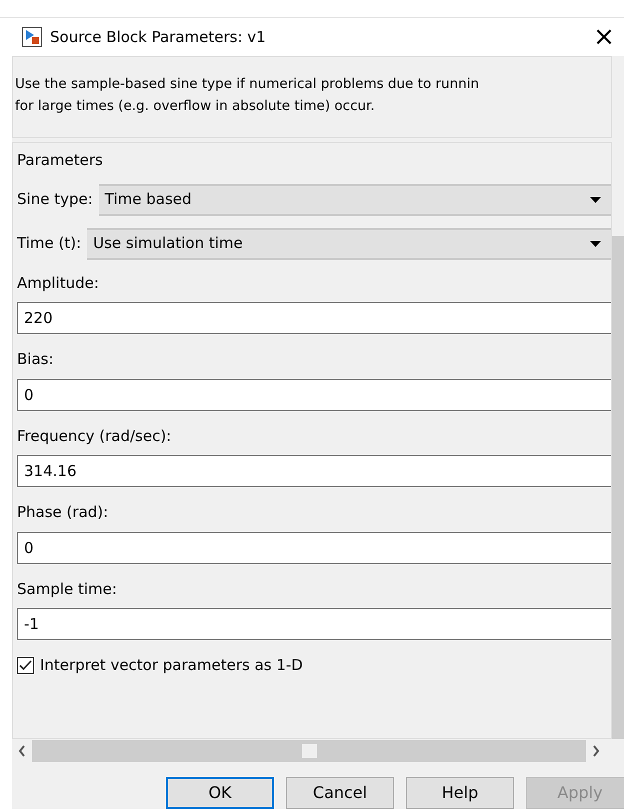  What do you see at coordinates (60, 160) in the screenshot?
I see `group-label: Parameters` at bounding box center [60, 160].